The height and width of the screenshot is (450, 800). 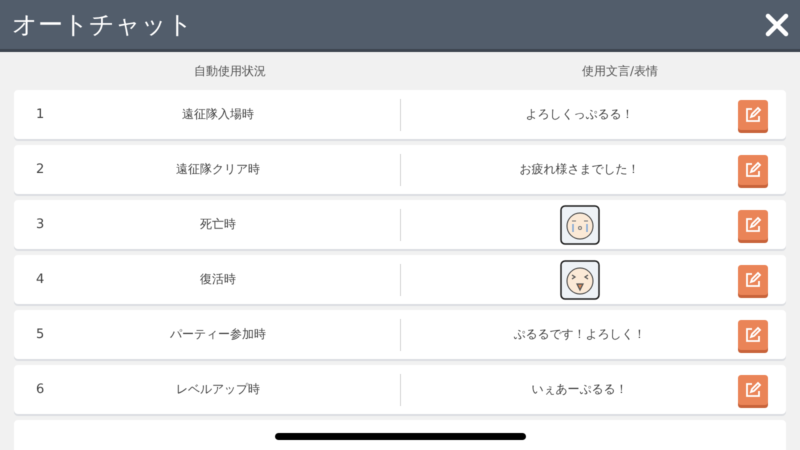 What do you see at coordinates (218, 279) in the screenshot?
I see `situation-label: 復活時` at bounding box center [218, 279].